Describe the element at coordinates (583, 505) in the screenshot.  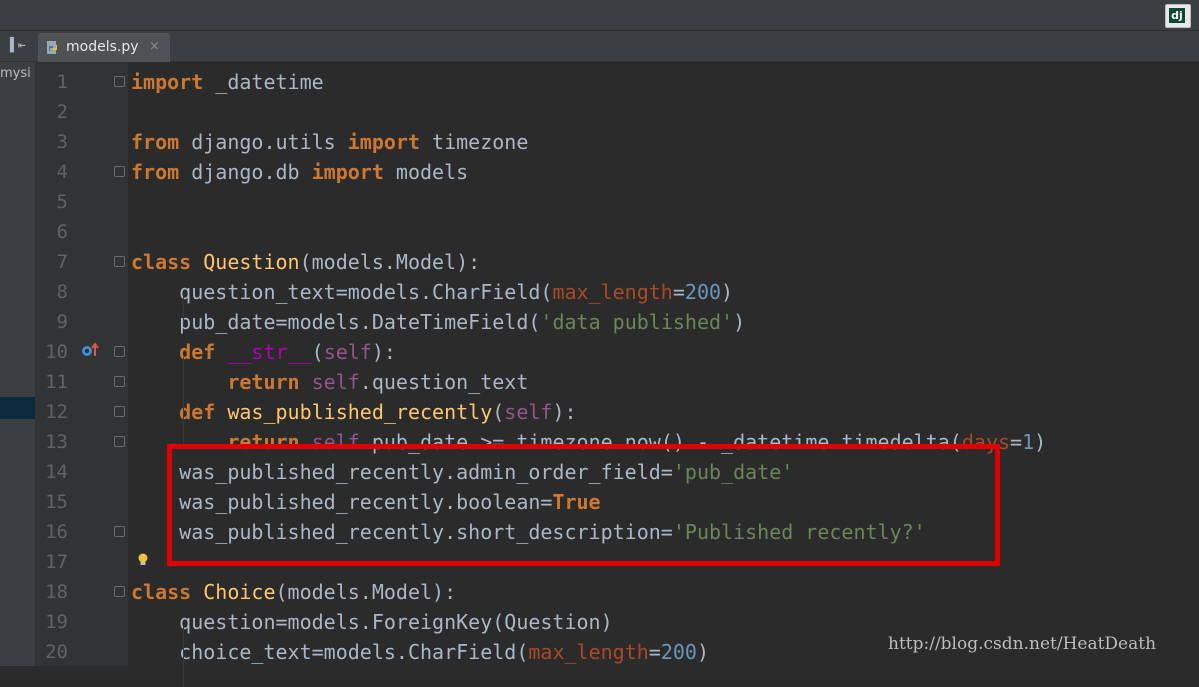
I see `highlight-box` at that location.